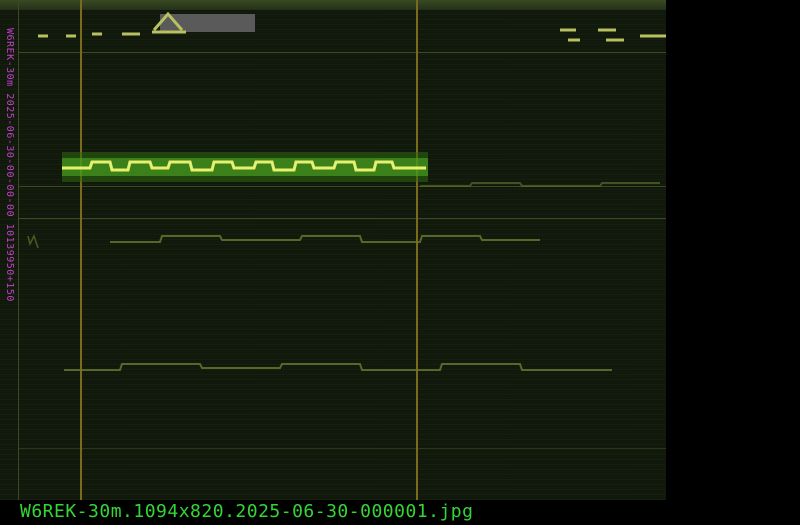 The image size is (800, 525). I want to click on top-signal-dashes, so click(112, 34).